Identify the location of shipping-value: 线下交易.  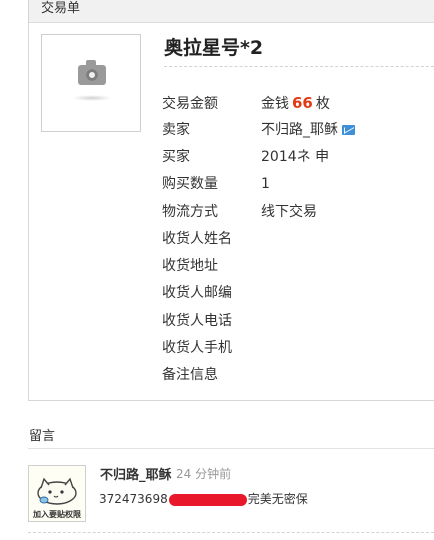
(289, 212).